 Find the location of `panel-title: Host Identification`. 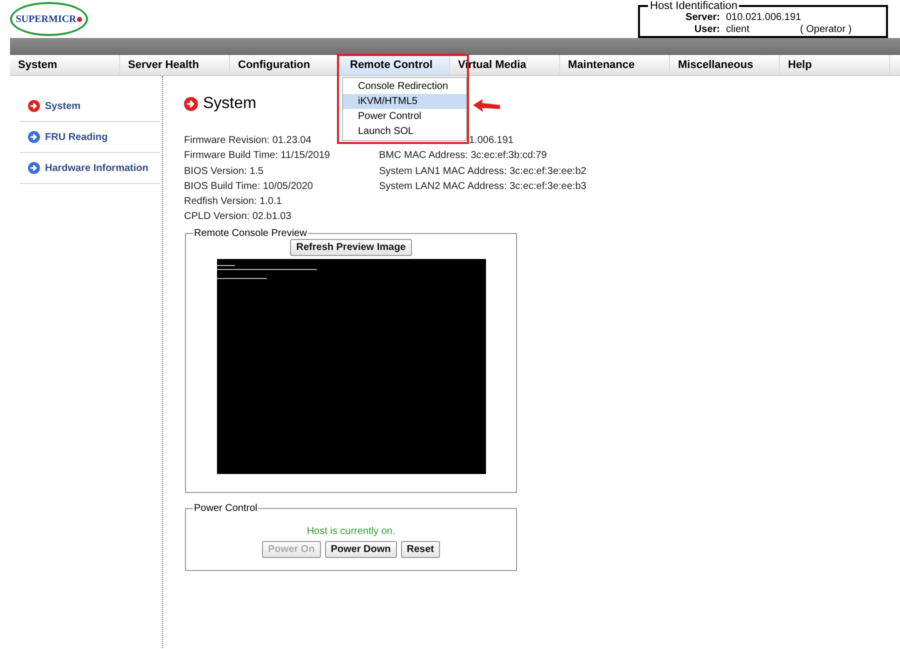

panel-title: Host Identification is located at coordinates (693, 6).